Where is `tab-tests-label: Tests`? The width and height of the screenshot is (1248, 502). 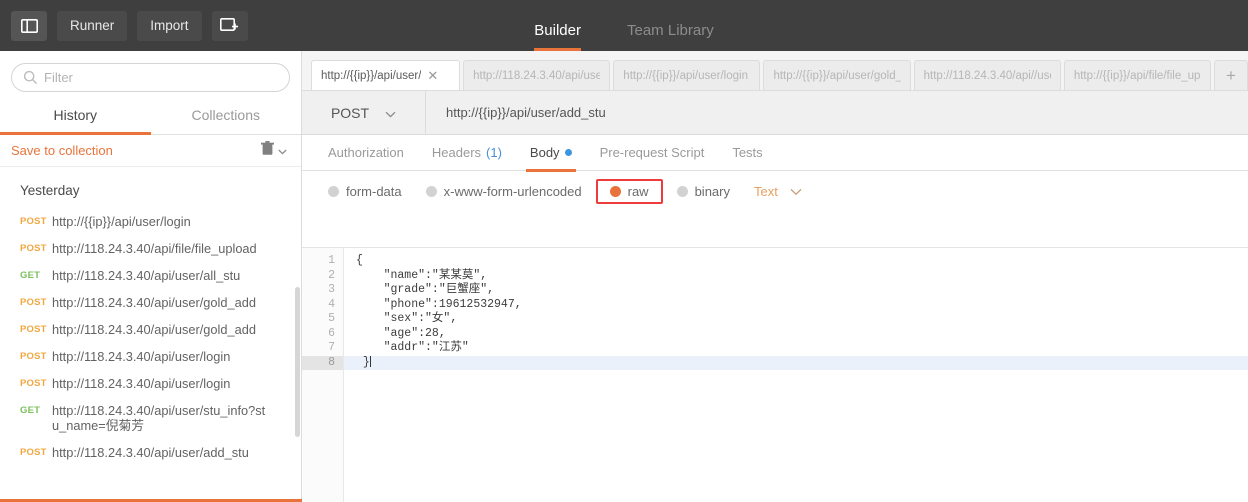
tab-tests-label: Tests is located at coordinates (747, 152).